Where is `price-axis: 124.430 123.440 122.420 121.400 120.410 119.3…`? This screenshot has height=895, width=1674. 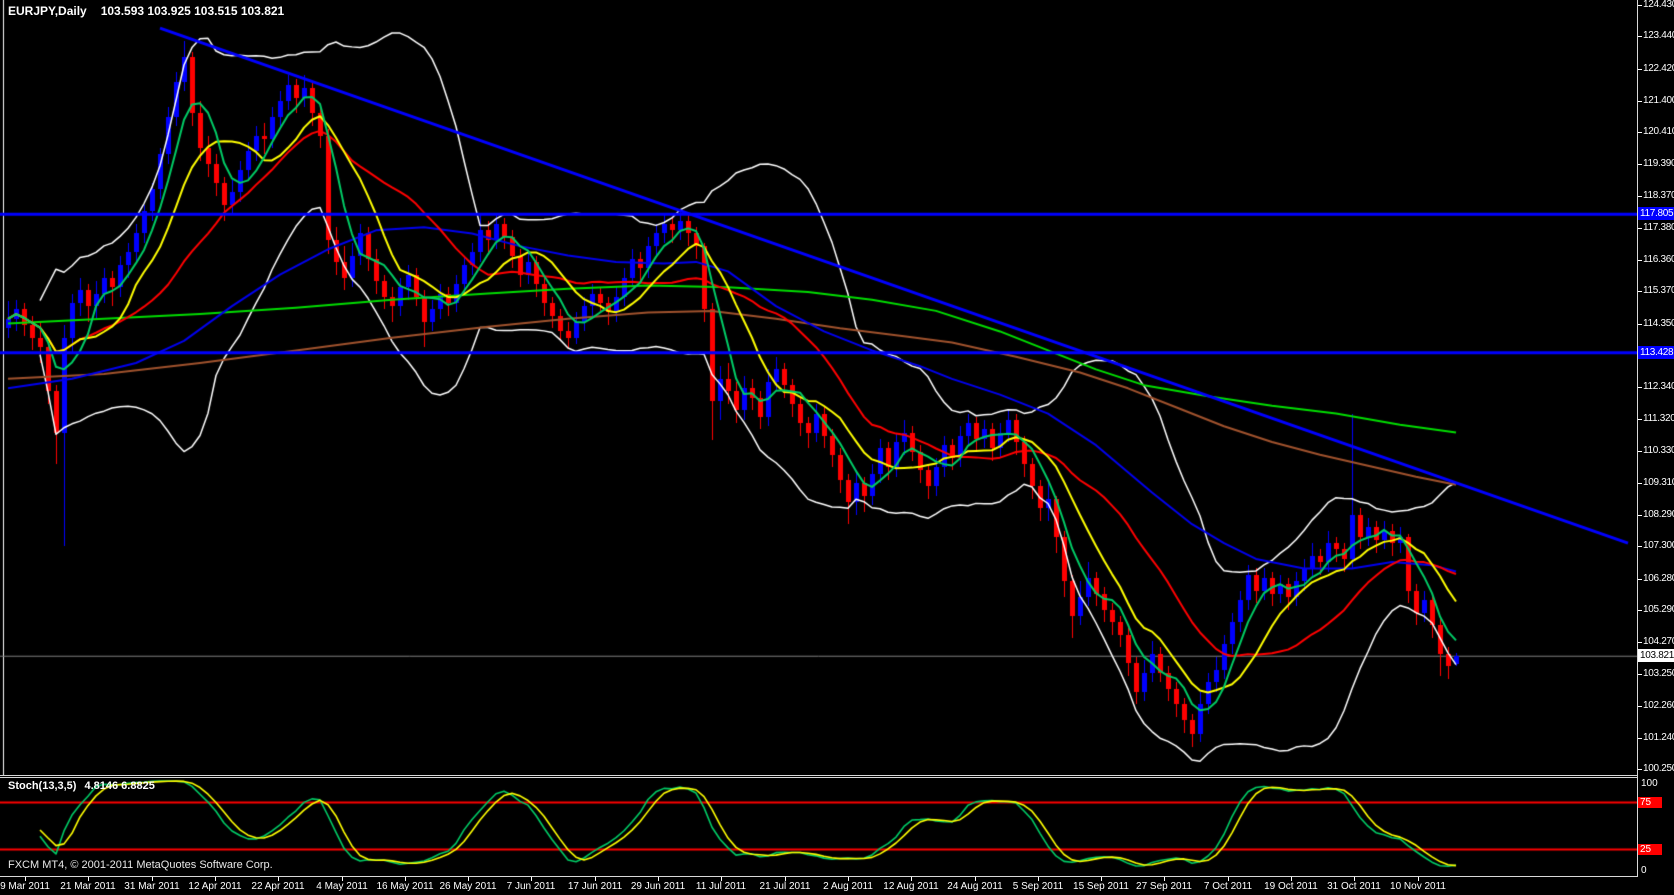
price-axis: 124.430 123.440 122.420 121.400 120.410 119.3… is located at coordinates (1656, 438).